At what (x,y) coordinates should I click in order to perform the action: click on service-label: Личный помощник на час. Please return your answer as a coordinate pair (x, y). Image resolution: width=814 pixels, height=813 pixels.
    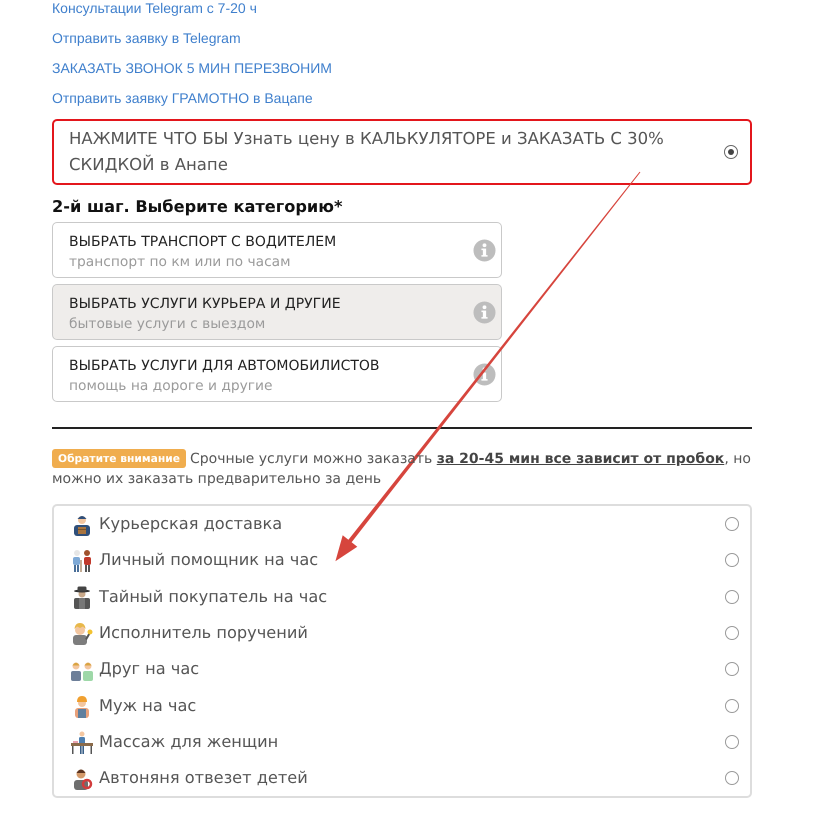
    Looking at the image, I should click on (208, 560).